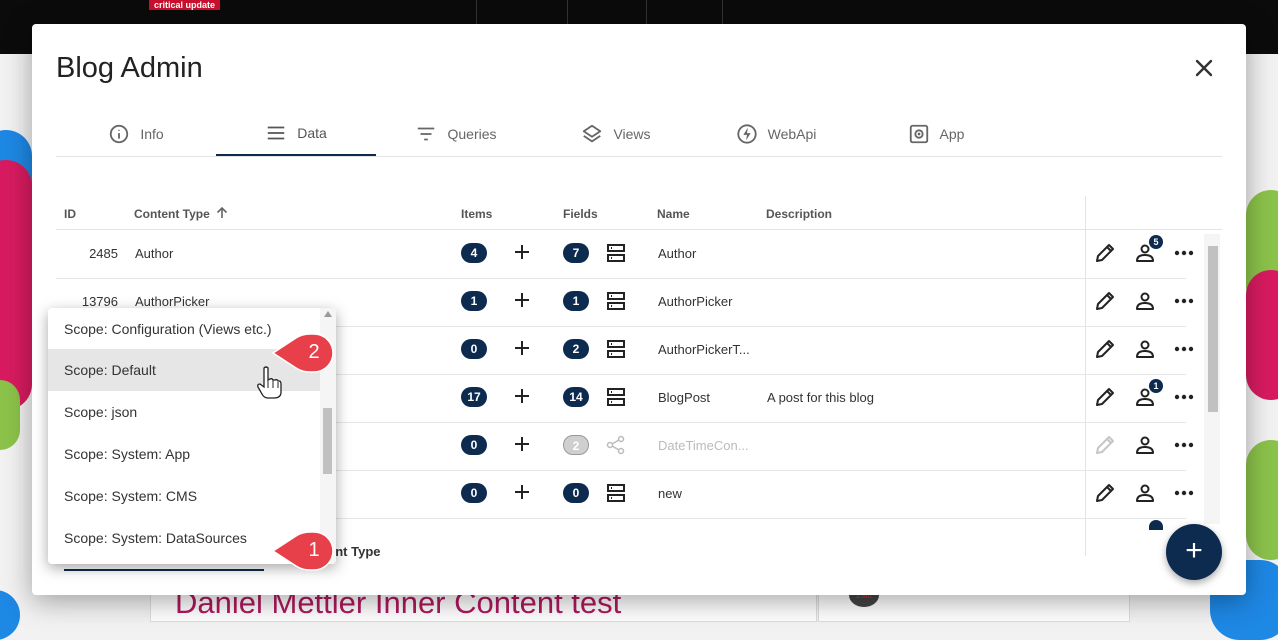  I want to click on scope-option-system-app: Scope: System: App, so click(184, 454).